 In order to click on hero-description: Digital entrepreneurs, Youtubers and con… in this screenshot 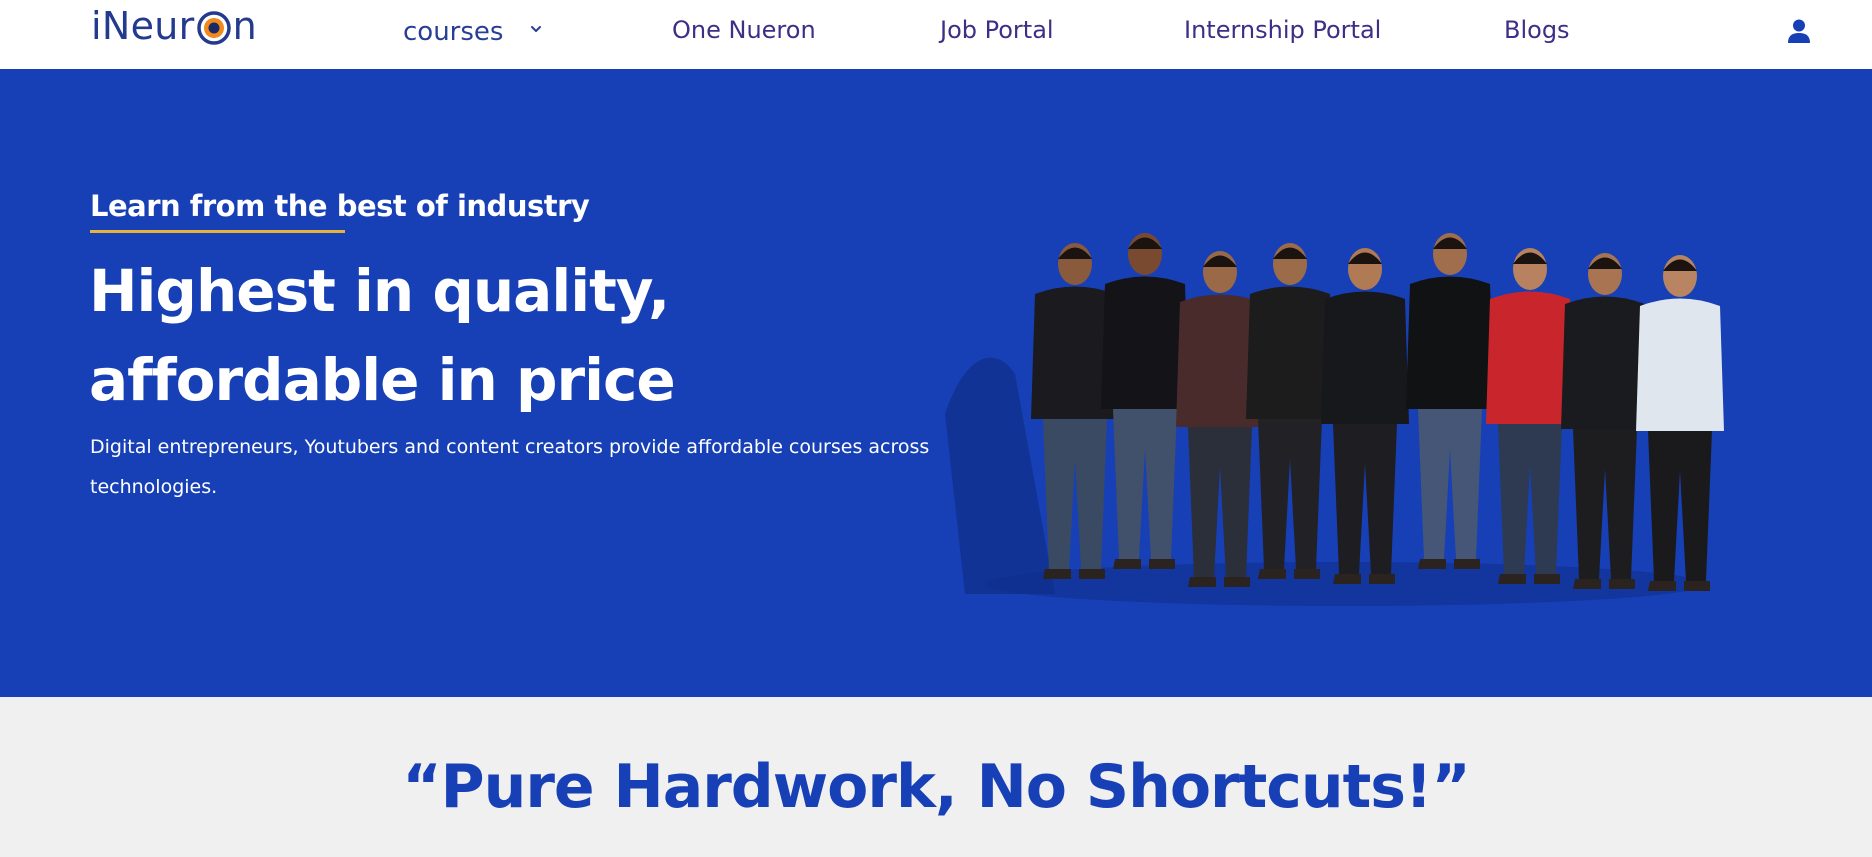, I will do `click(510, 467)`.